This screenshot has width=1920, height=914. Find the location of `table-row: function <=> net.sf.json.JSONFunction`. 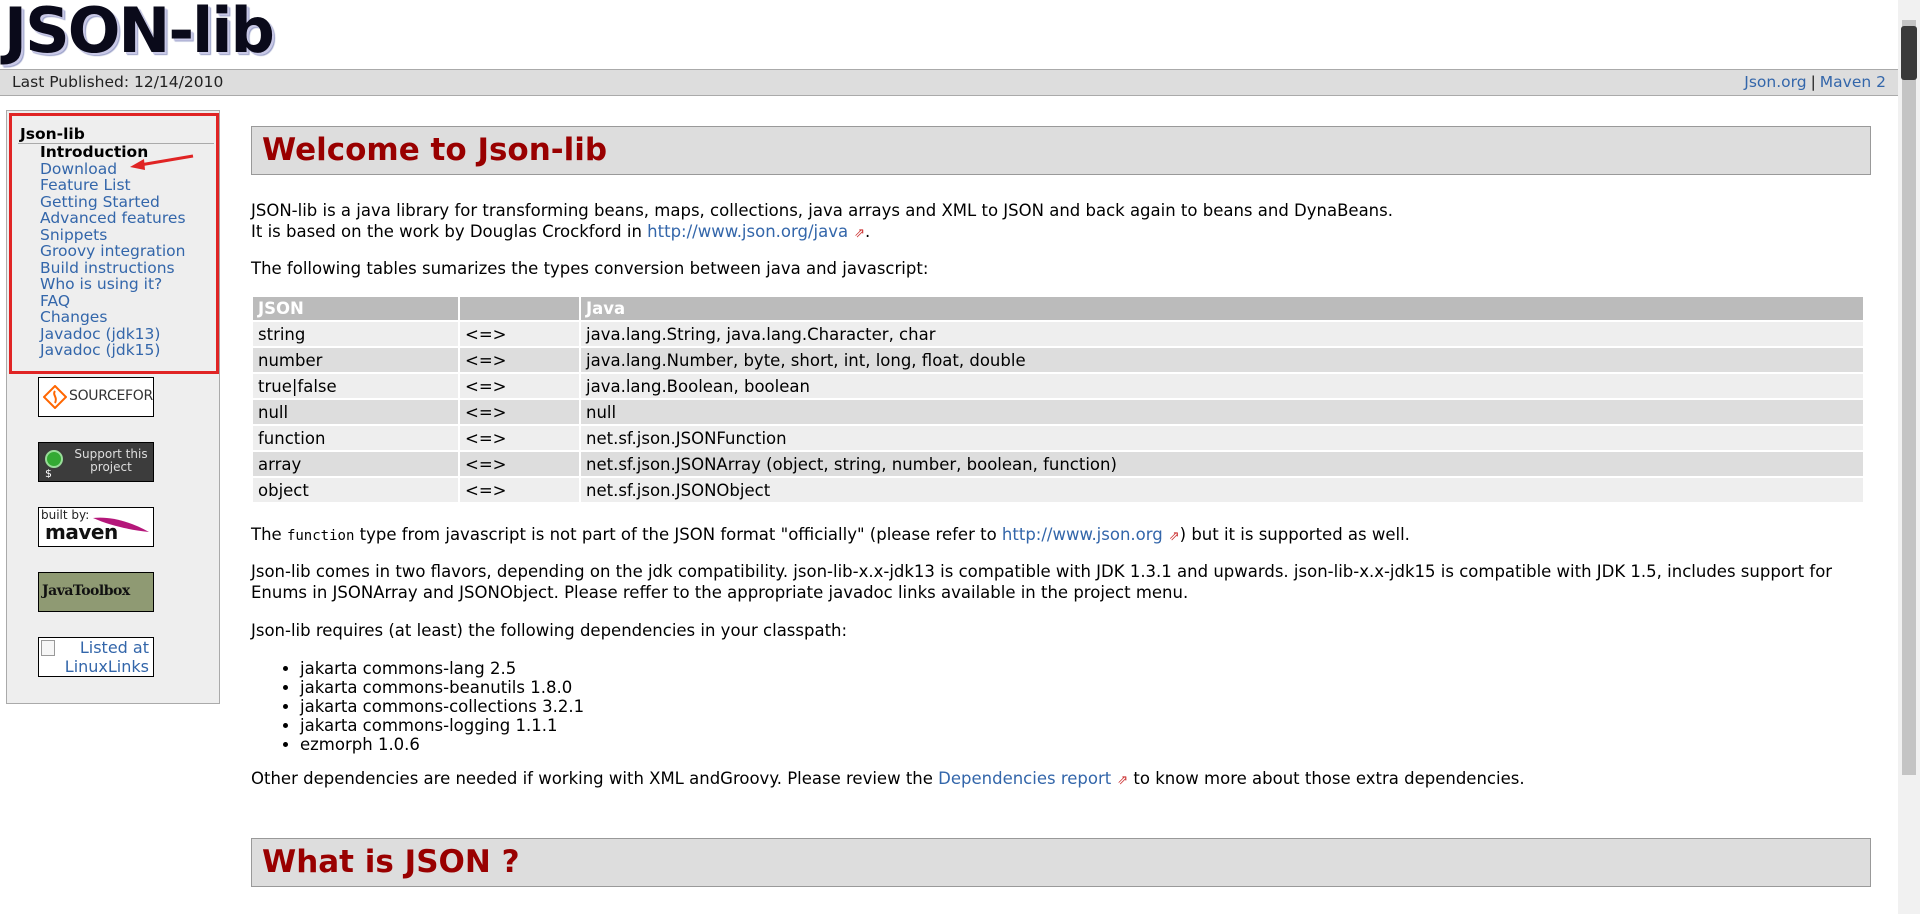

table-row: function <=> net.sf.json.JSONFunction is located at coordinates (1058, 437).